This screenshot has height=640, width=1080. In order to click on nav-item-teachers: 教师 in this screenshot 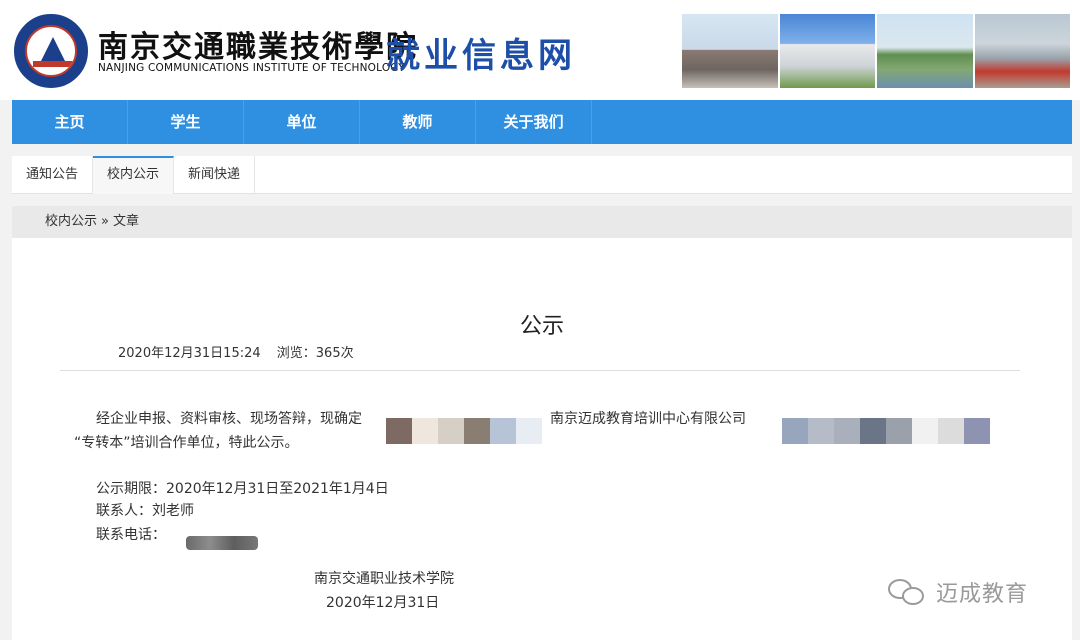, I will do `click(418, 122)`.